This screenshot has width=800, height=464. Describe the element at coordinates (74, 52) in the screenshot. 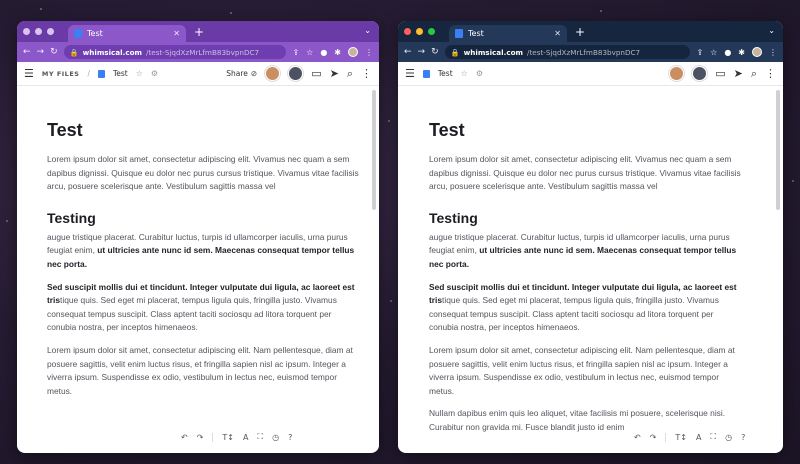

I see `lock-icon: 🔒` at that location.